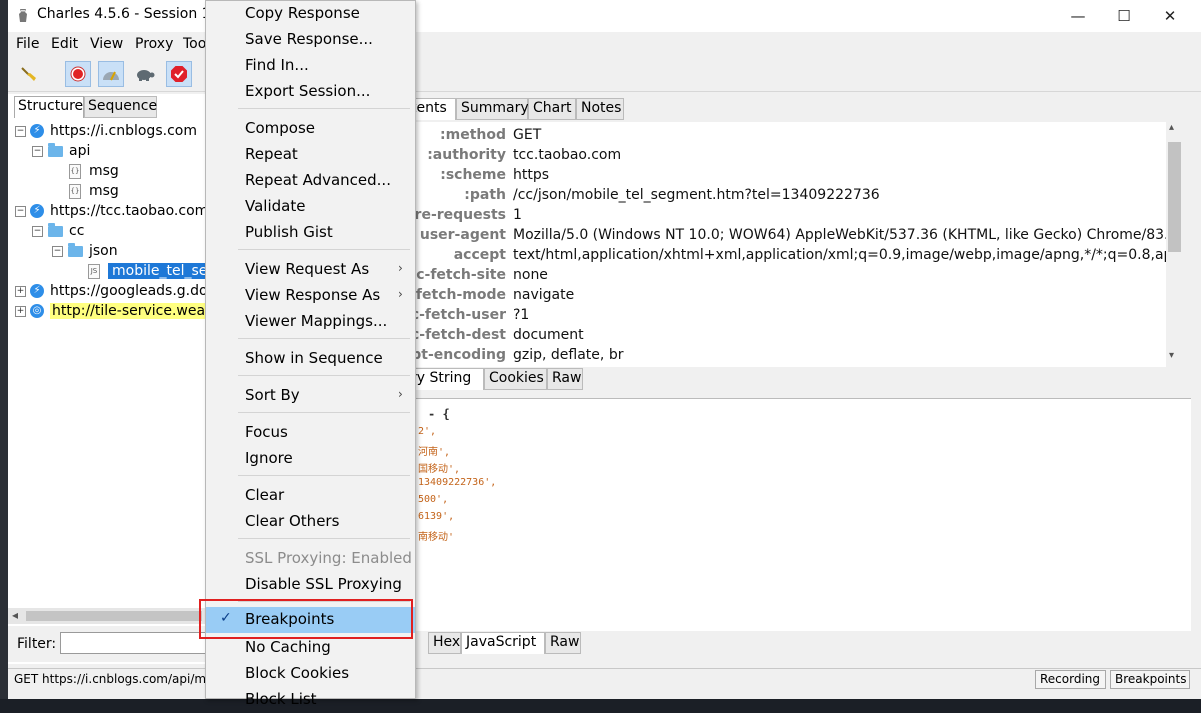 This screenshot has height=713, width=1201. Describe the element at coordinates (310, 233) in the screenshot. I see `menu-item-publish-gist: Publish Gist` at that location.